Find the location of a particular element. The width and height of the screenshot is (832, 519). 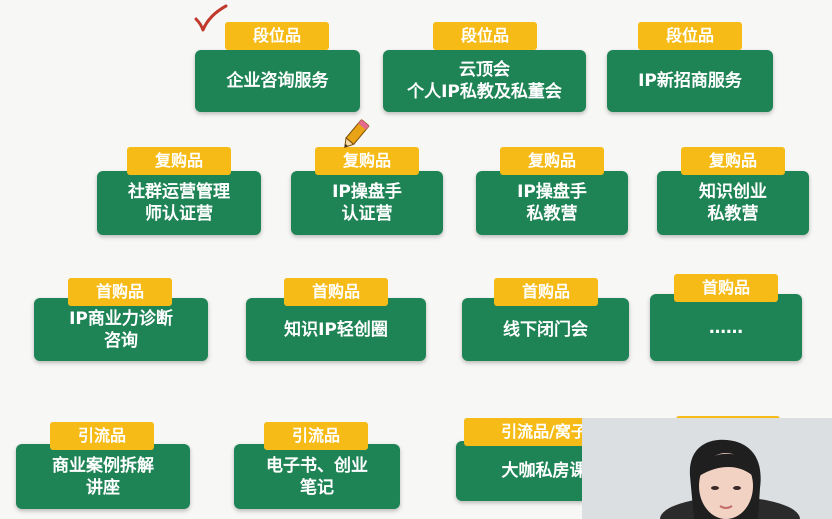

card-ebook: 电子书、创业 笔记 引流品 is located at coordinates (317, 465).